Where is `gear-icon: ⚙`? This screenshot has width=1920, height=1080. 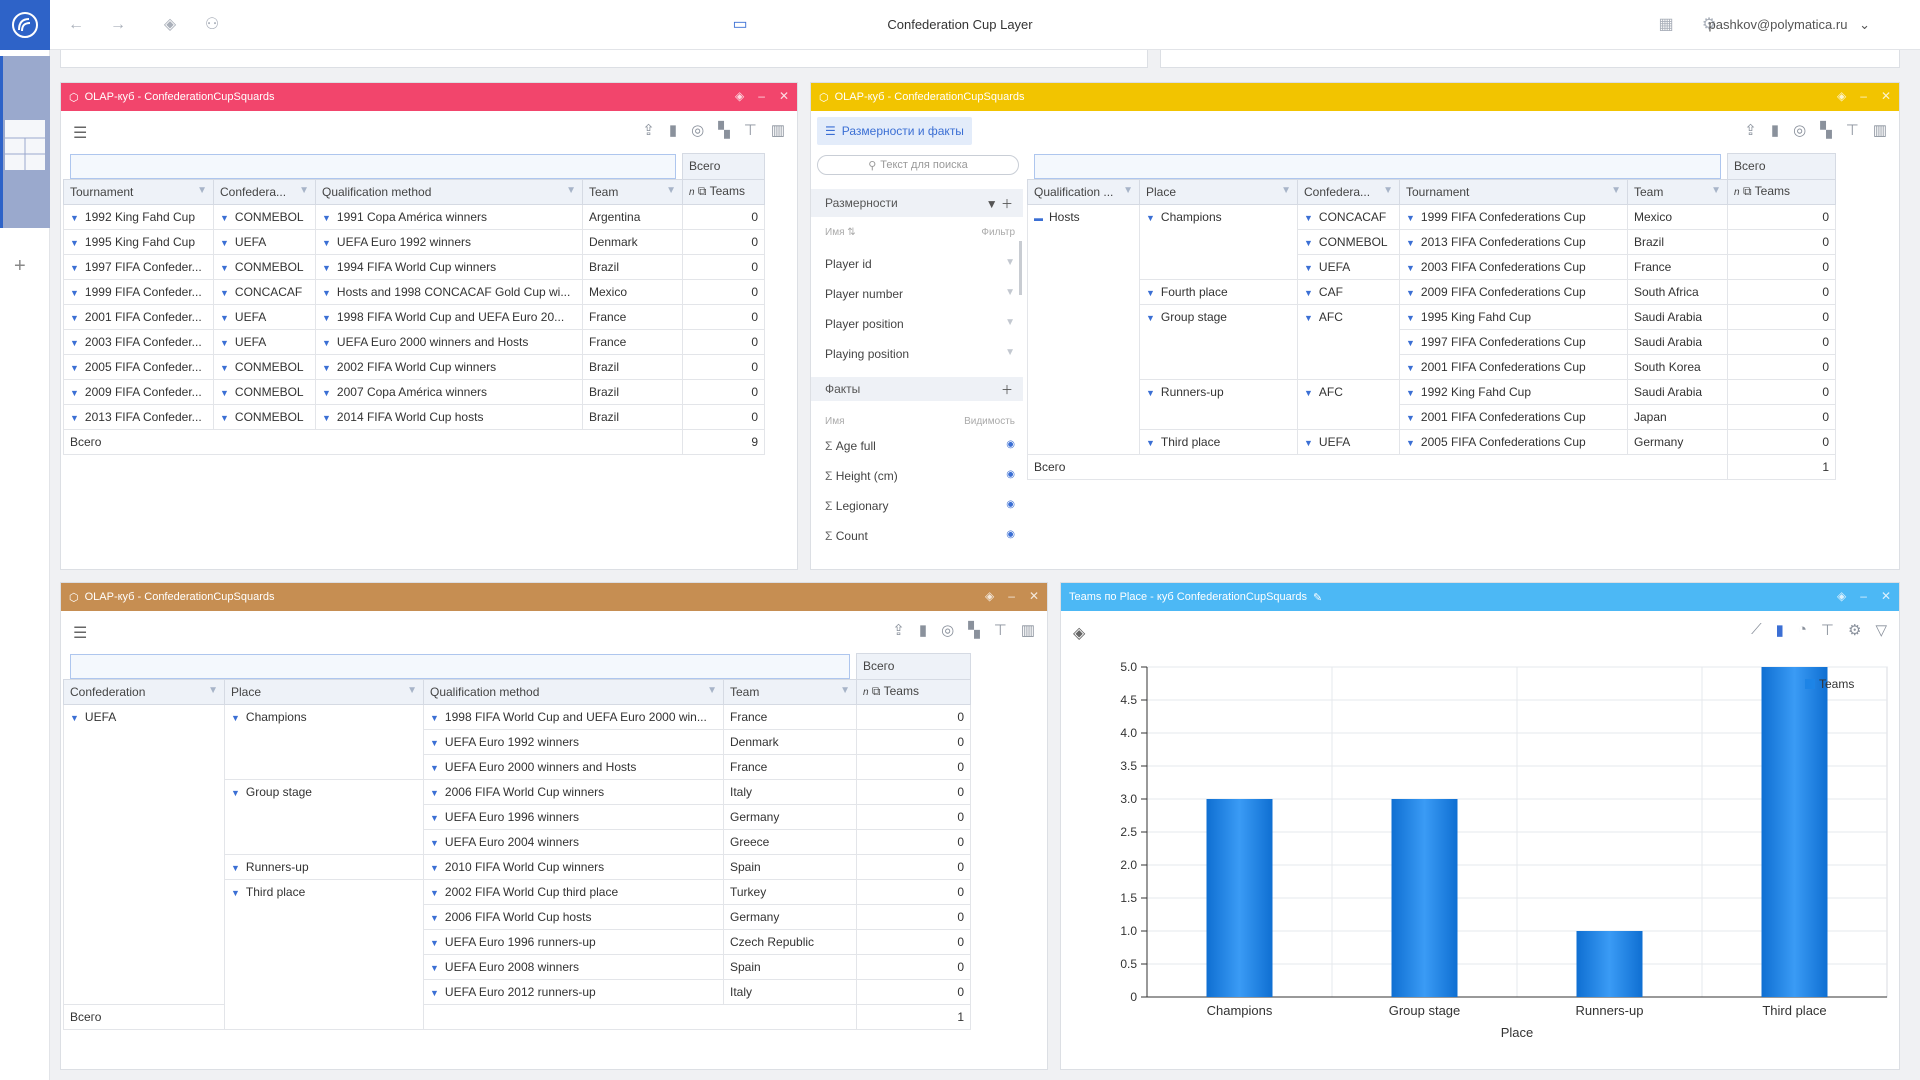
gear-icon: ⚙ is located at coordinates (1854, 630).